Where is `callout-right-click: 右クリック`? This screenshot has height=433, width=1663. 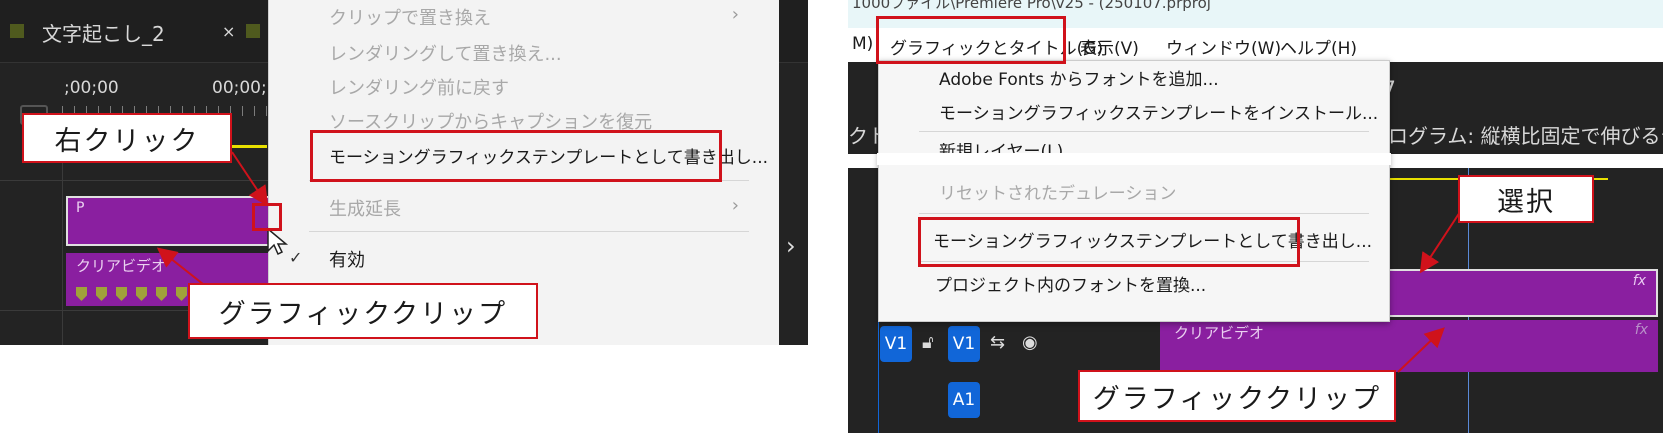 callout-right-click: 右クリック is located at coordinates (127, 138).